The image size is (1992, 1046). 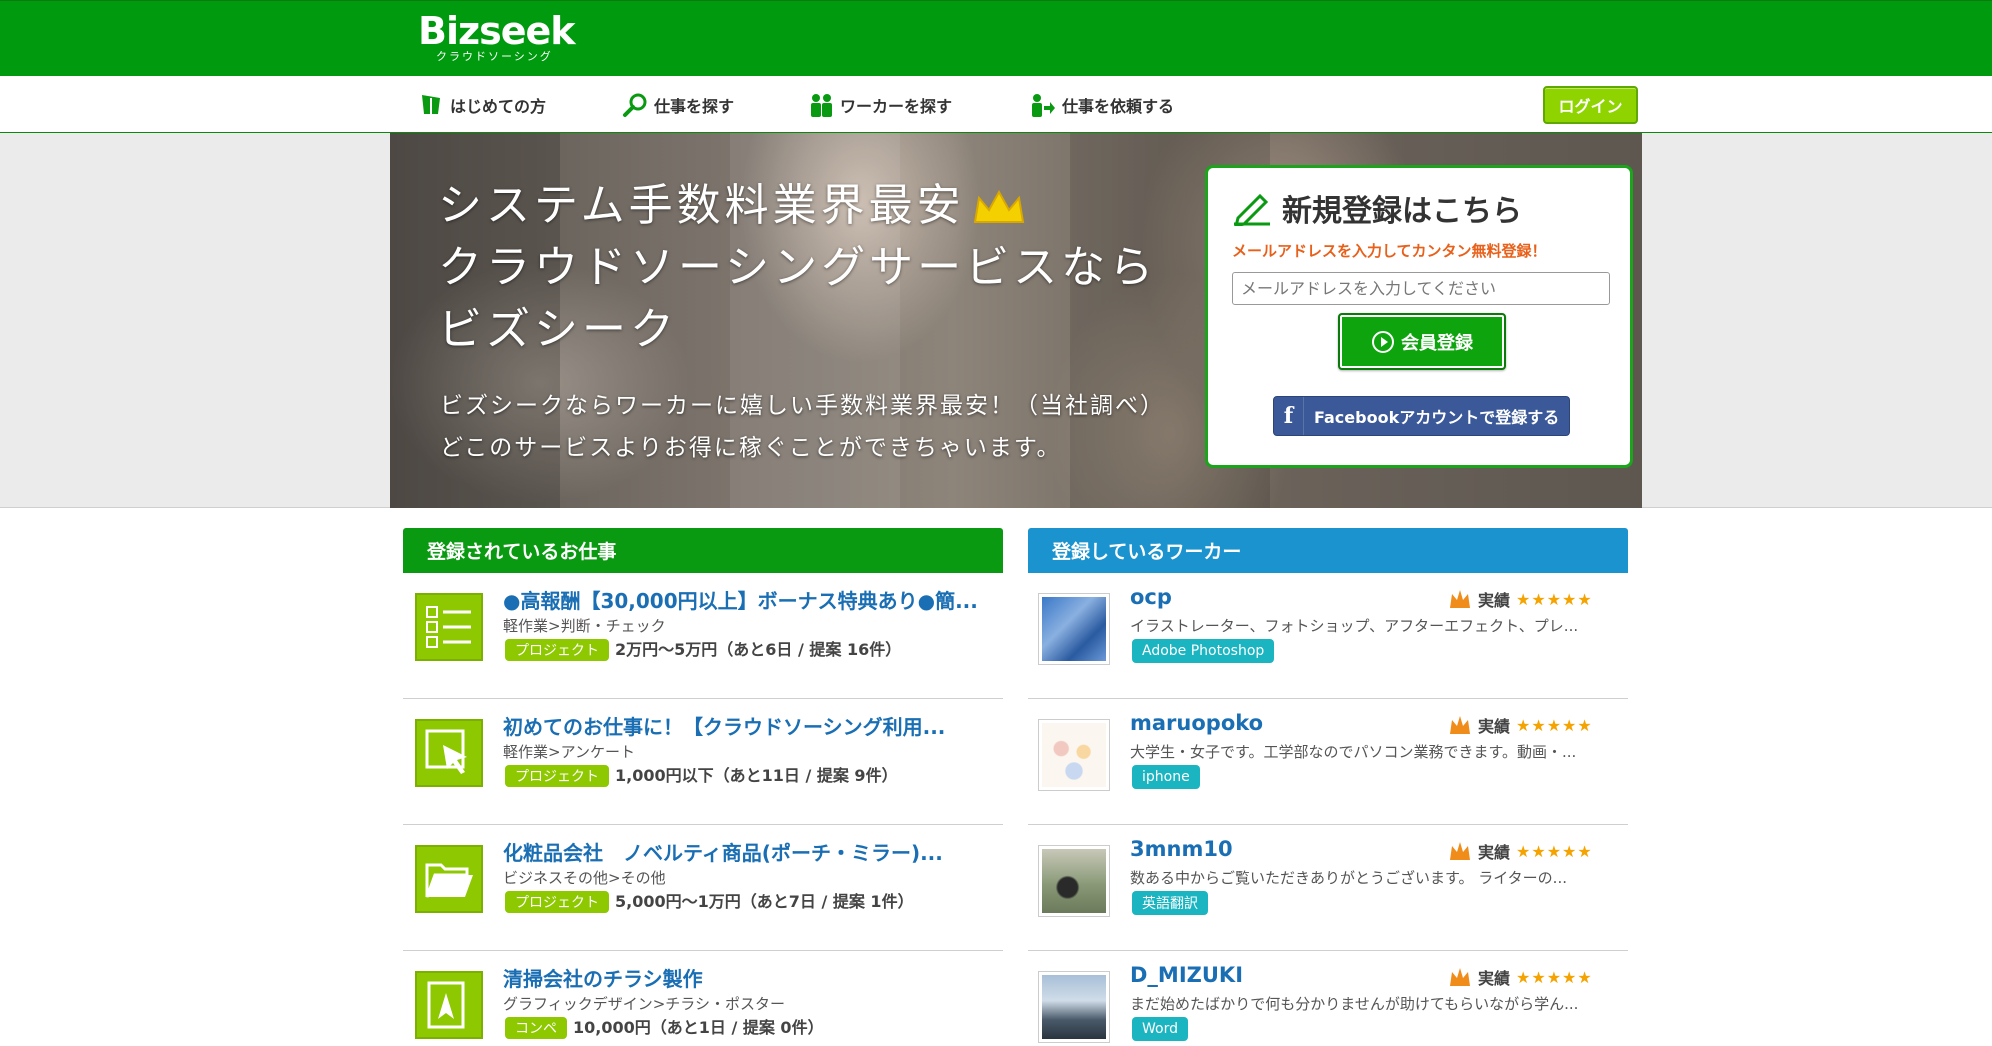 What do you see at coordinates (998, 206) in the screenshot?
I see `crown-icon` at bounding box center [998, 206].